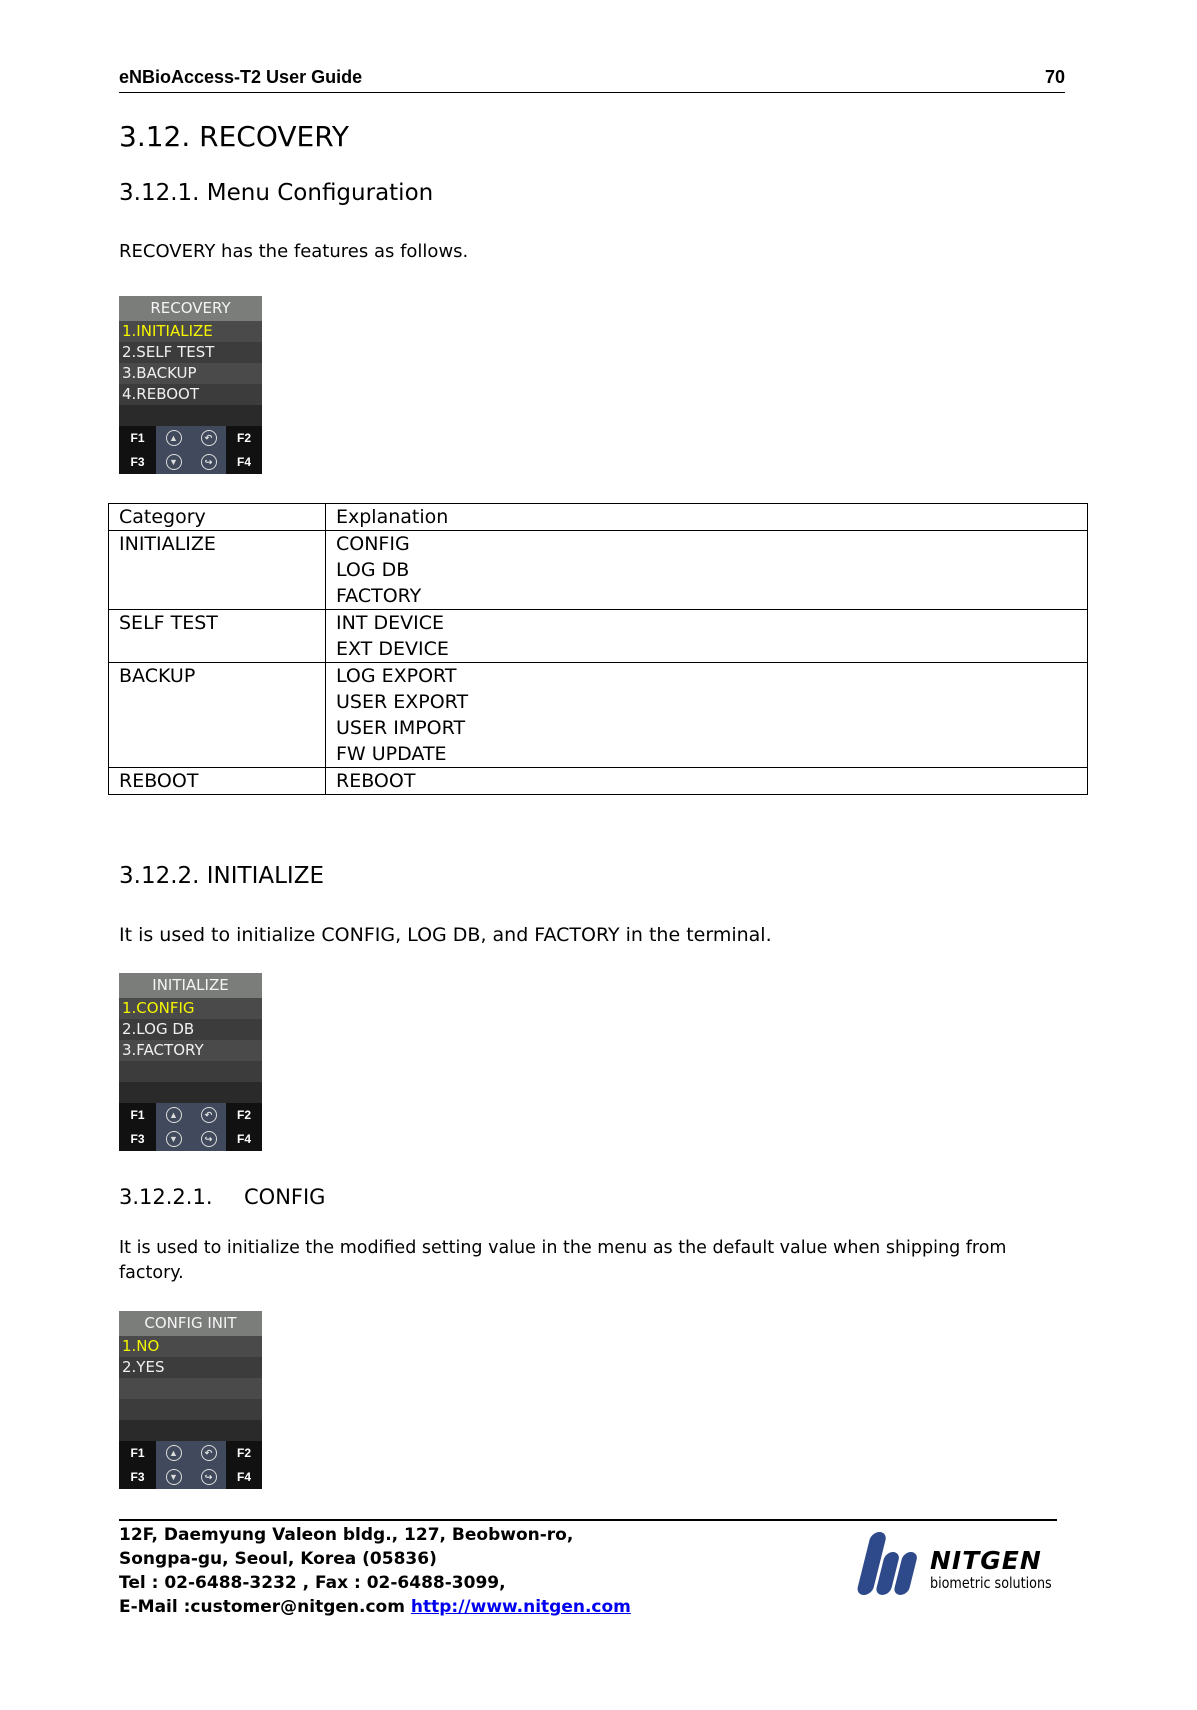 The width and height of the screenshot is (1197, 1710). Describe the element at coordinates (190, 1367) in the screenshot. I see `lcd-item: 2.YES` at that location.